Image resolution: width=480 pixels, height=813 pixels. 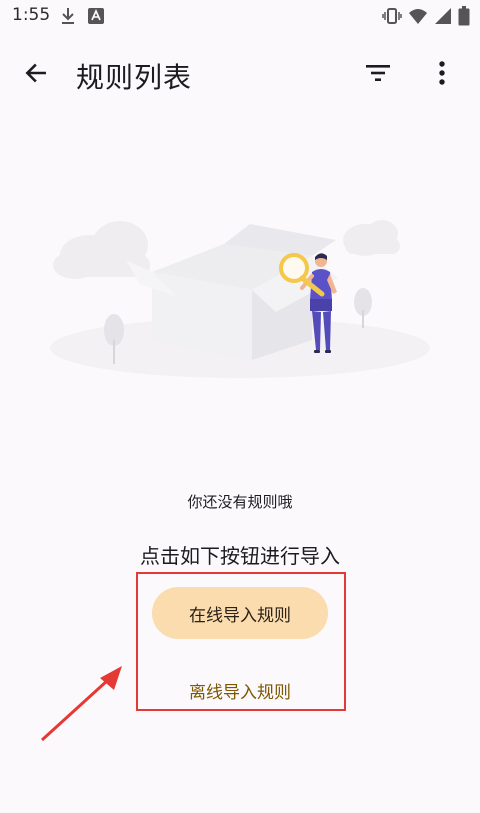 I want to click on more-vert-icon, so click(x=442, y=75).